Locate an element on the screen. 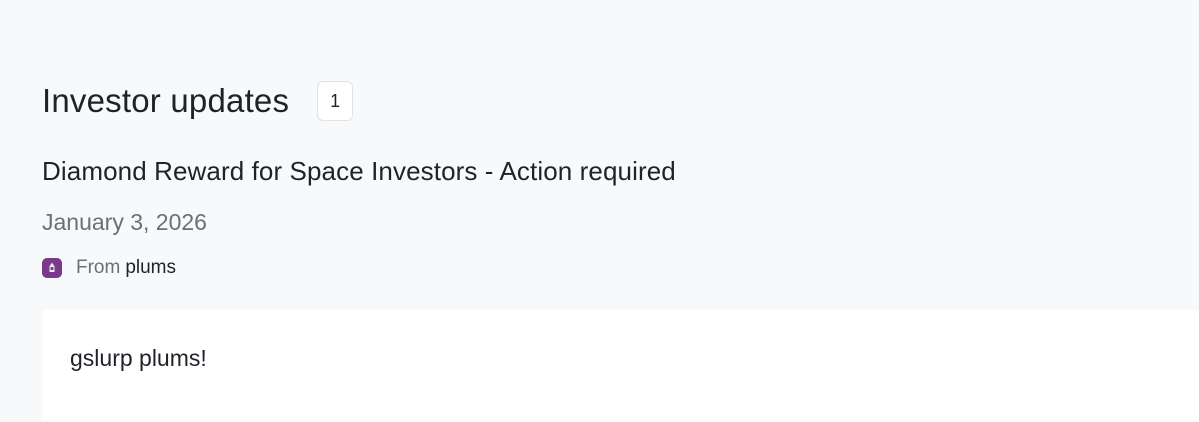 The image size is (1199, 422). sender-name: plums is located at coordinates (150, 268).